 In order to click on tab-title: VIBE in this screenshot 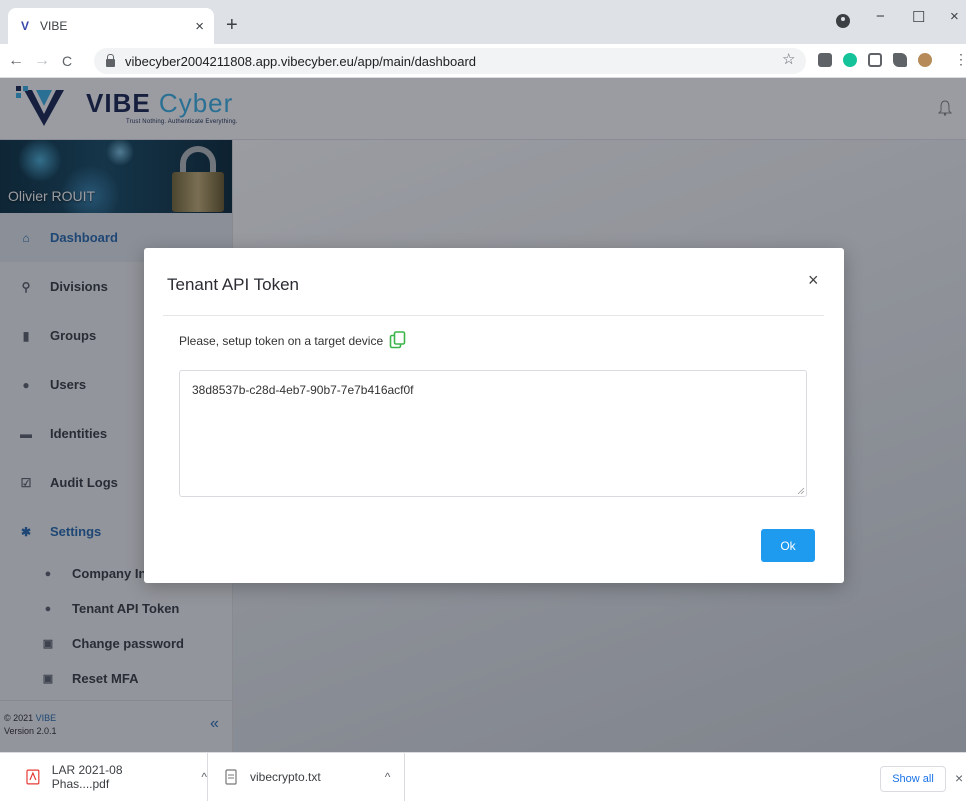, I will do `click(54, 26)`.